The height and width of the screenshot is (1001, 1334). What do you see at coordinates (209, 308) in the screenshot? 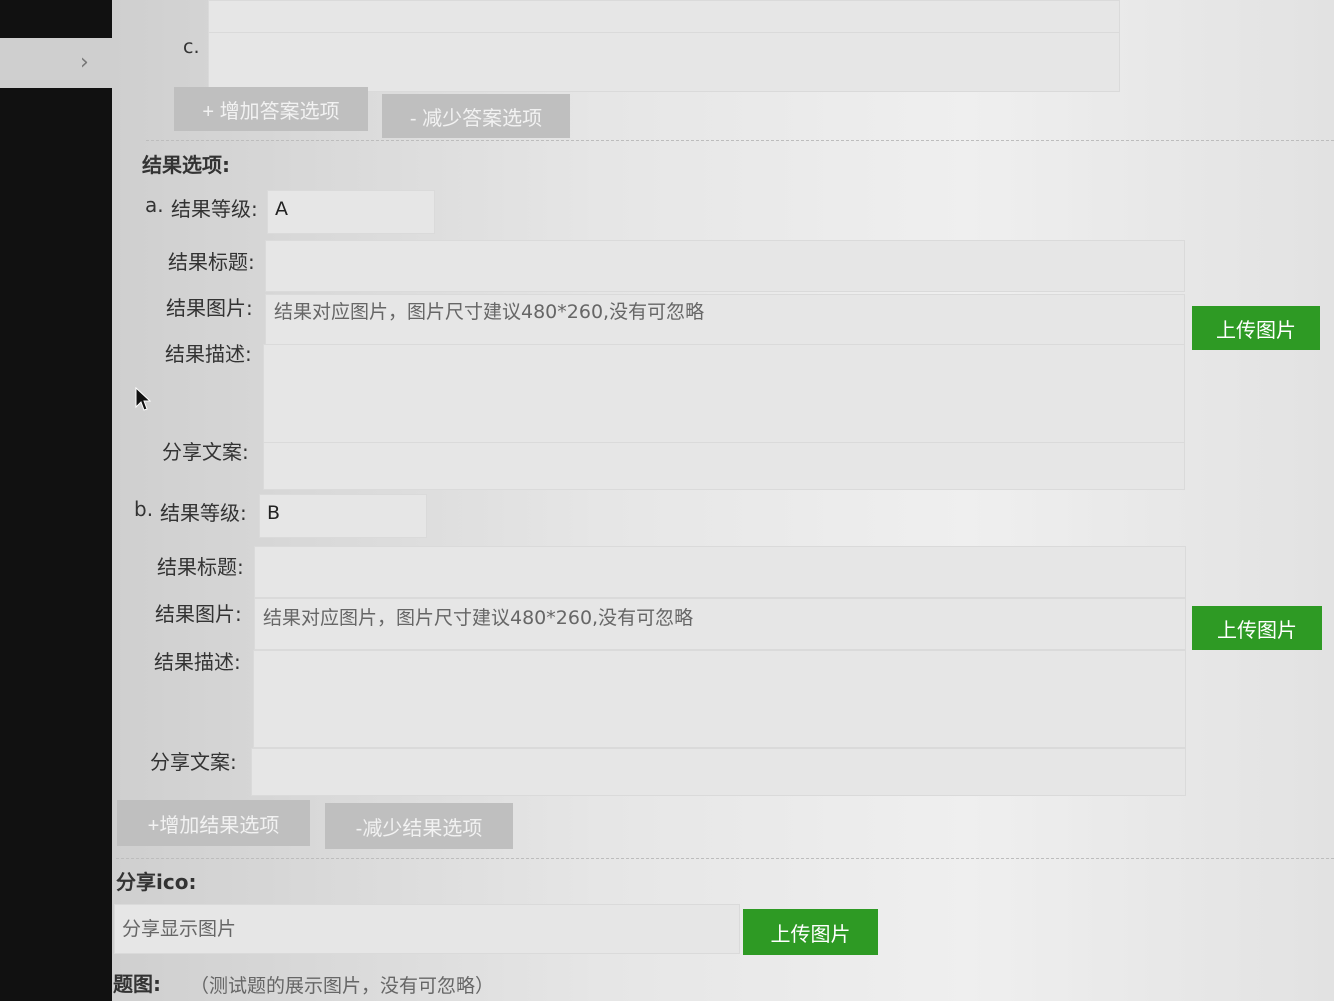
I see `result-a-image-label: 结果图片:` at bounding box center [209, 308].